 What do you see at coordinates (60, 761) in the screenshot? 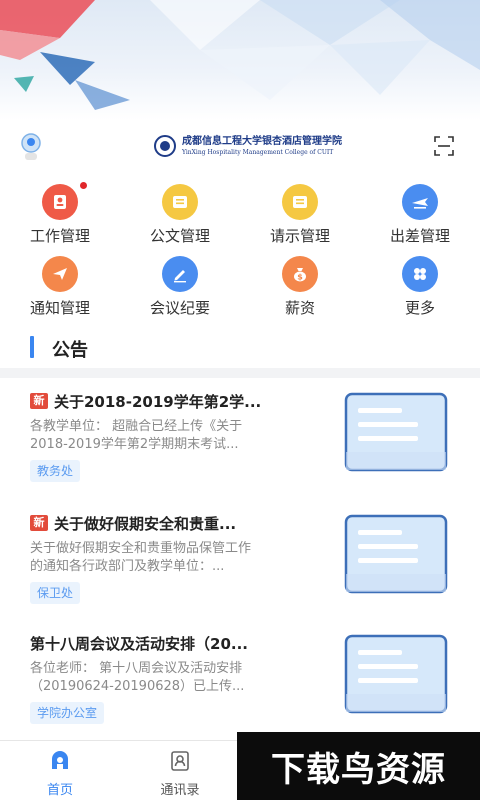
I see `home-icon` at bounding box center [60, 761].